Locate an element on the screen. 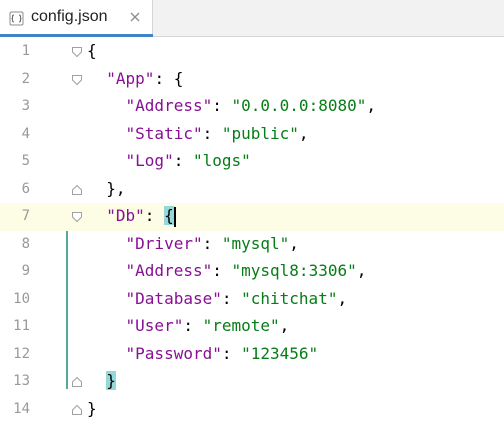  line-number: 12 is located at coordinates (21, 353).